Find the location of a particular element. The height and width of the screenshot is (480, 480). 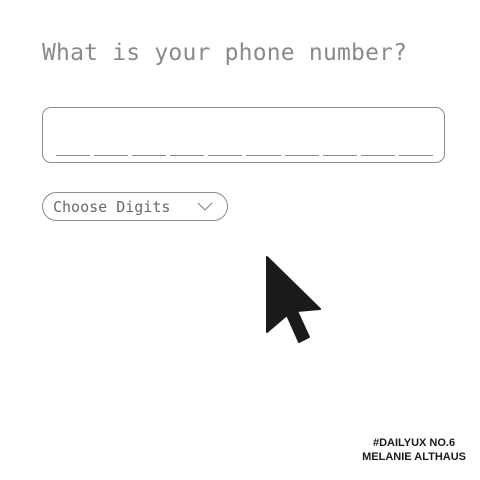

phone-number-input is located at coordinates (243, 135).